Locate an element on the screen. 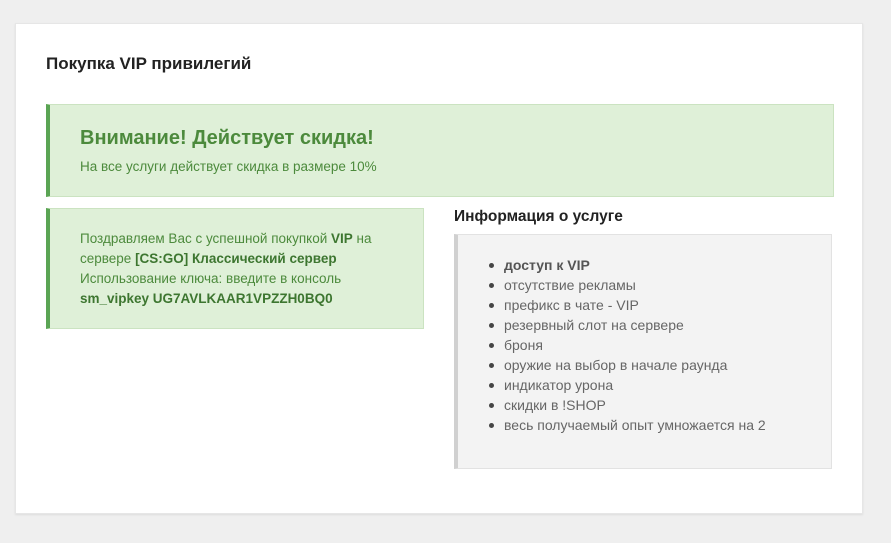  list-item: доступ к VIP is located at coordinates (627, 265).